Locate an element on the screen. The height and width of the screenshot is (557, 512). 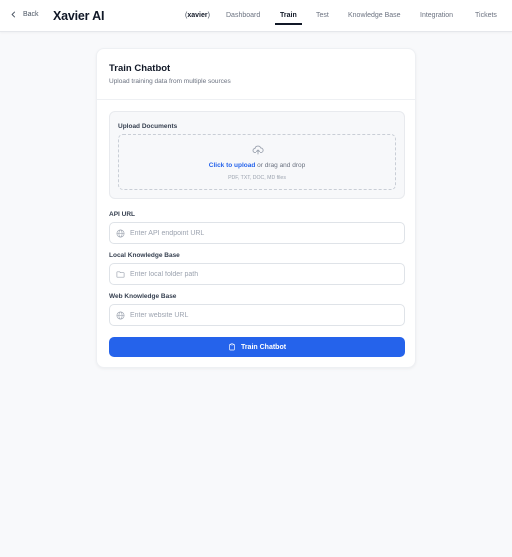
tab-integration: Integration is located at coordinates (436, 15).